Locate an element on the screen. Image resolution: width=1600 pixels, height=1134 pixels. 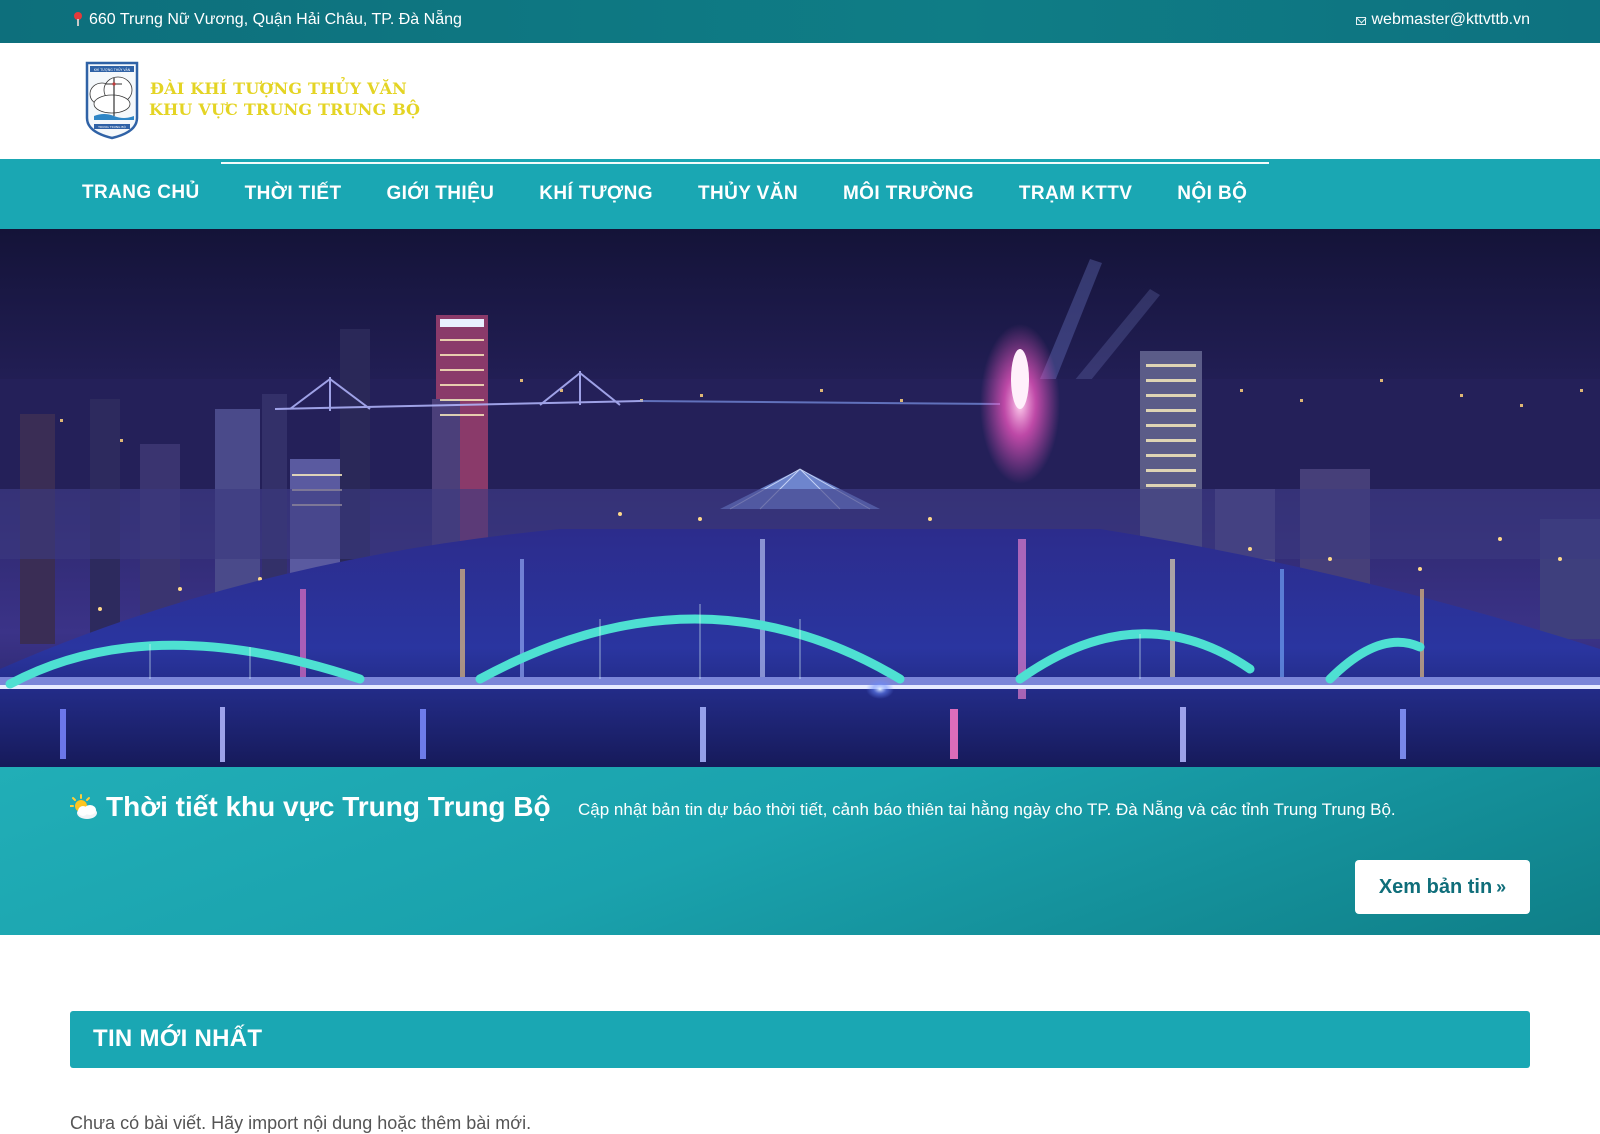
logo-top-text: KHÍ TƯỢNG THỦY VĂN is located at coordinates (112, 69).